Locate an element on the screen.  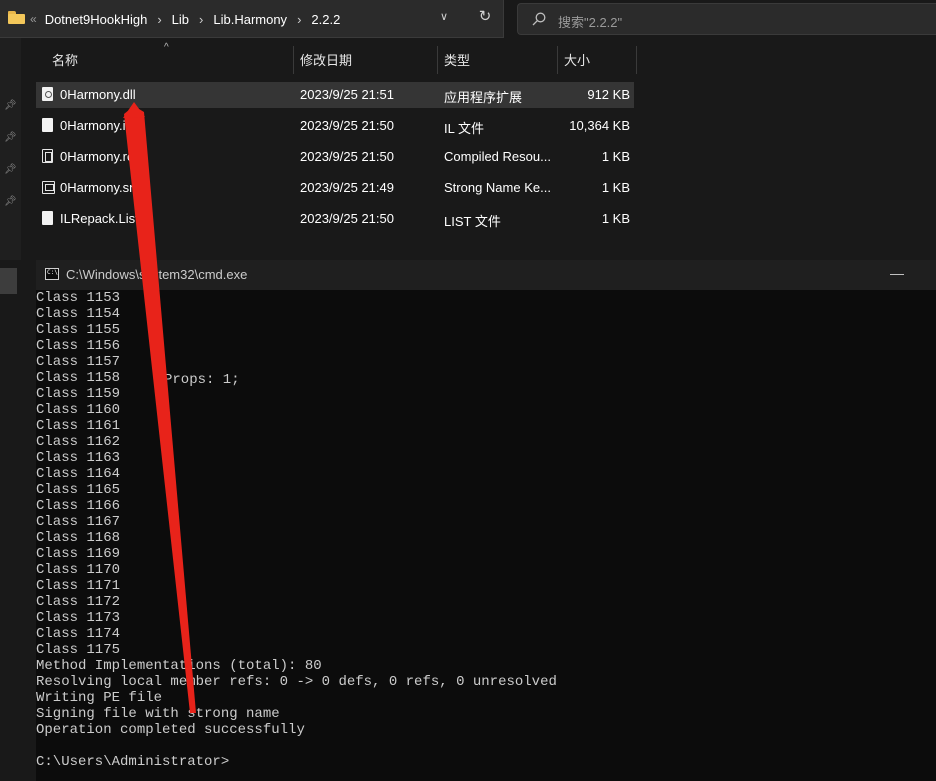
console-line: Class 1165 is located at coordinates (78, 490).